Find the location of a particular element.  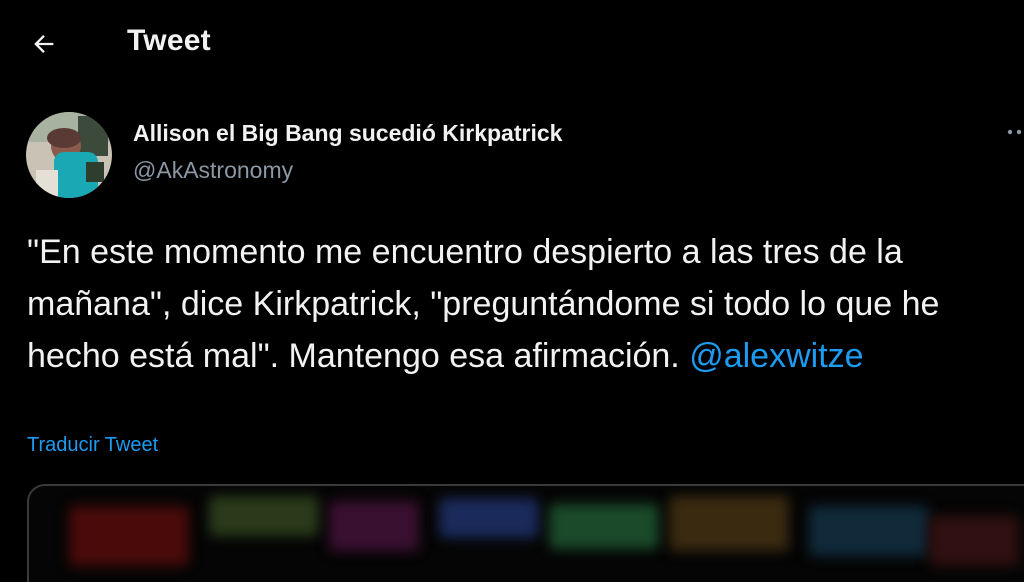

author-display-name: Allison el Big Bang sucedió Kirkpatrick is located at coordinates (347, 133).